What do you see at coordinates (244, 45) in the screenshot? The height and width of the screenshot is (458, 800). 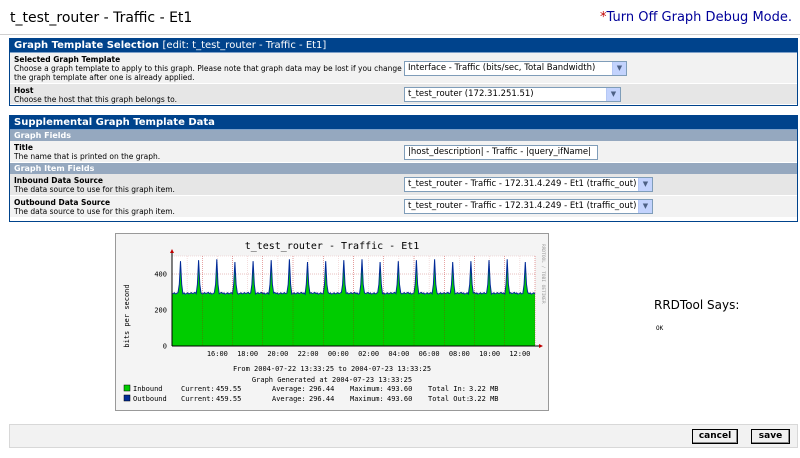 I see `edit-note: [edit: t_test_router - Traffic - Et1]` at bounding box center [244, 45].